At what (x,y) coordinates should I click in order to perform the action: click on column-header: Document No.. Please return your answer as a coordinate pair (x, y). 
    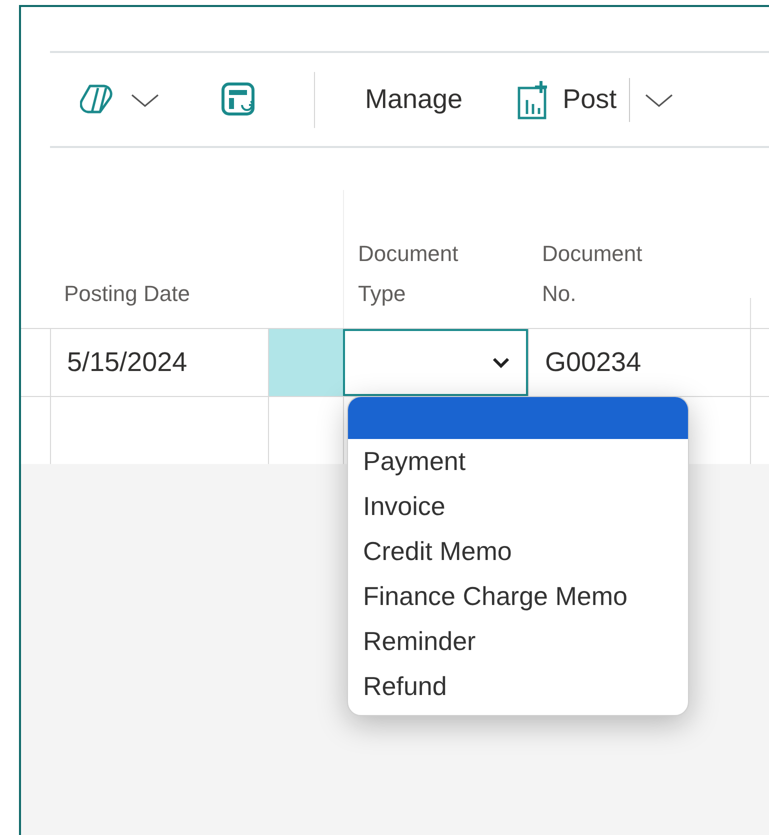
    Looking at the image, I should click on (593, 274).